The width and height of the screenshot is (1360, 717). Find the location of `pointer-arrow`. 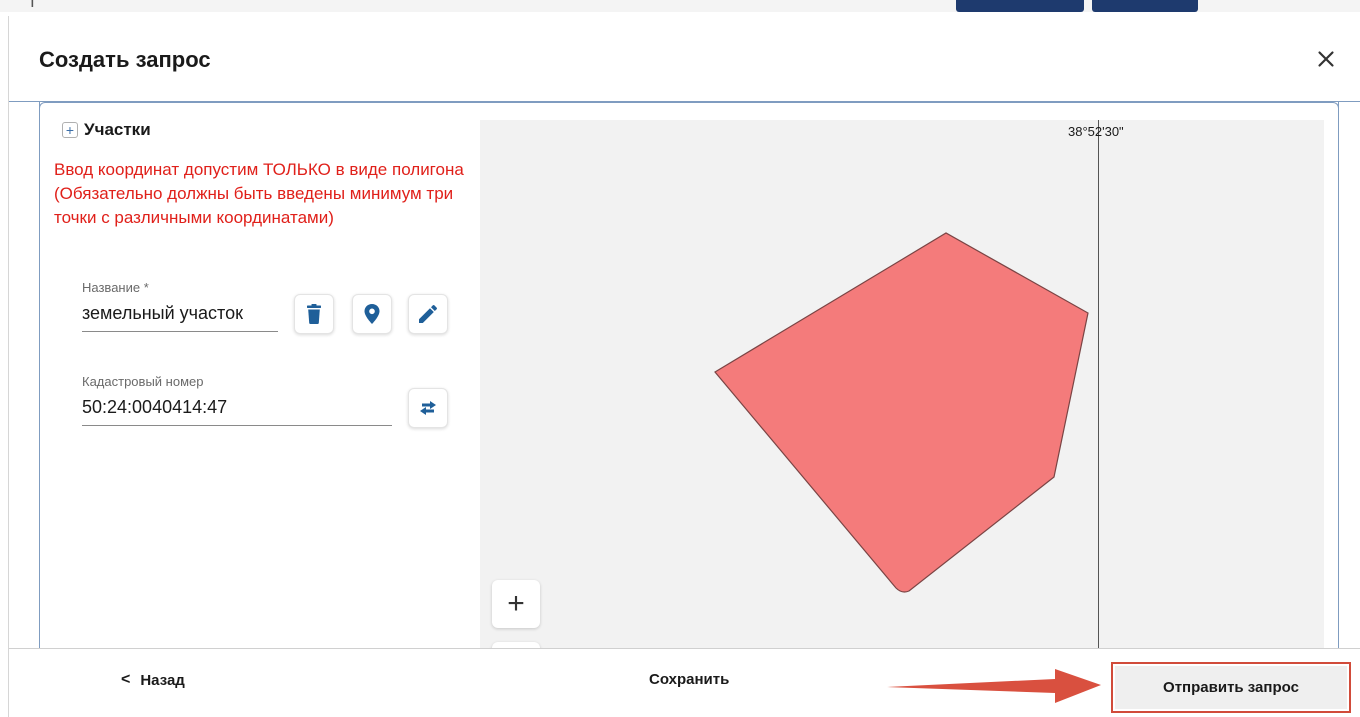

pointer-arrow is located at coordinates (994, 686).